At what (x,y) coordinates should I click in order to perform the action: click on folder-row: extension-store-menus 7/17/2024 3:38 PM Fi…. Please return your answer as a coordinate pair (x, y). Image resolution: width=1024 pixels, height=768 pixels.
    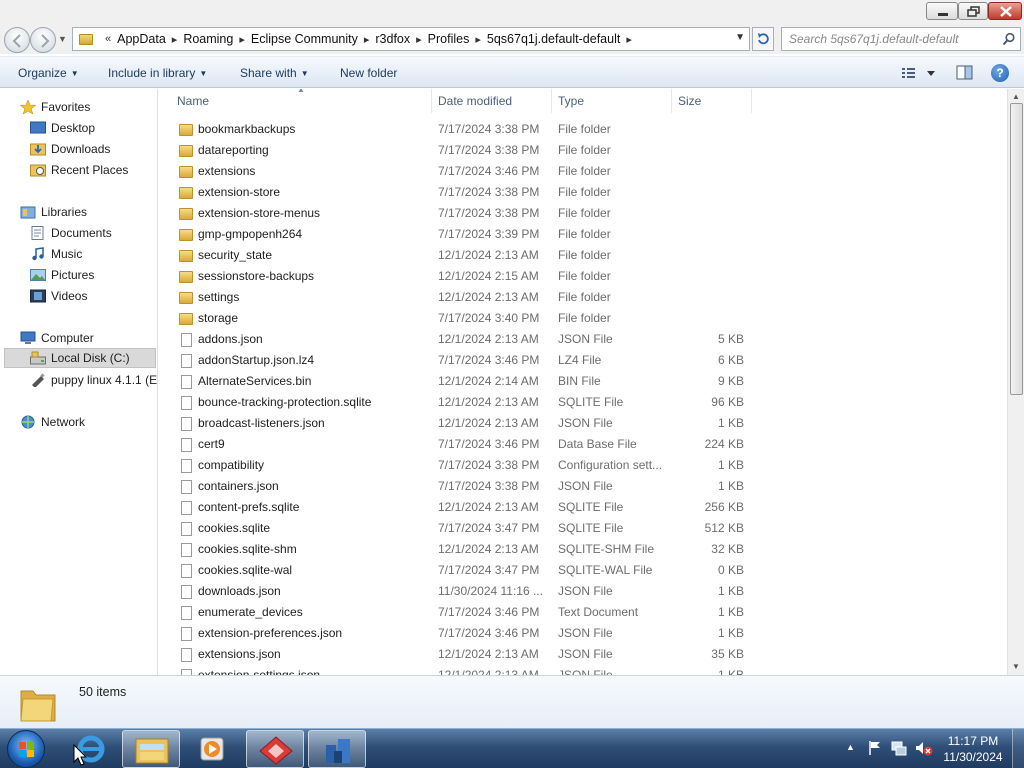
    Looking at the image, I should click on (463, 213).